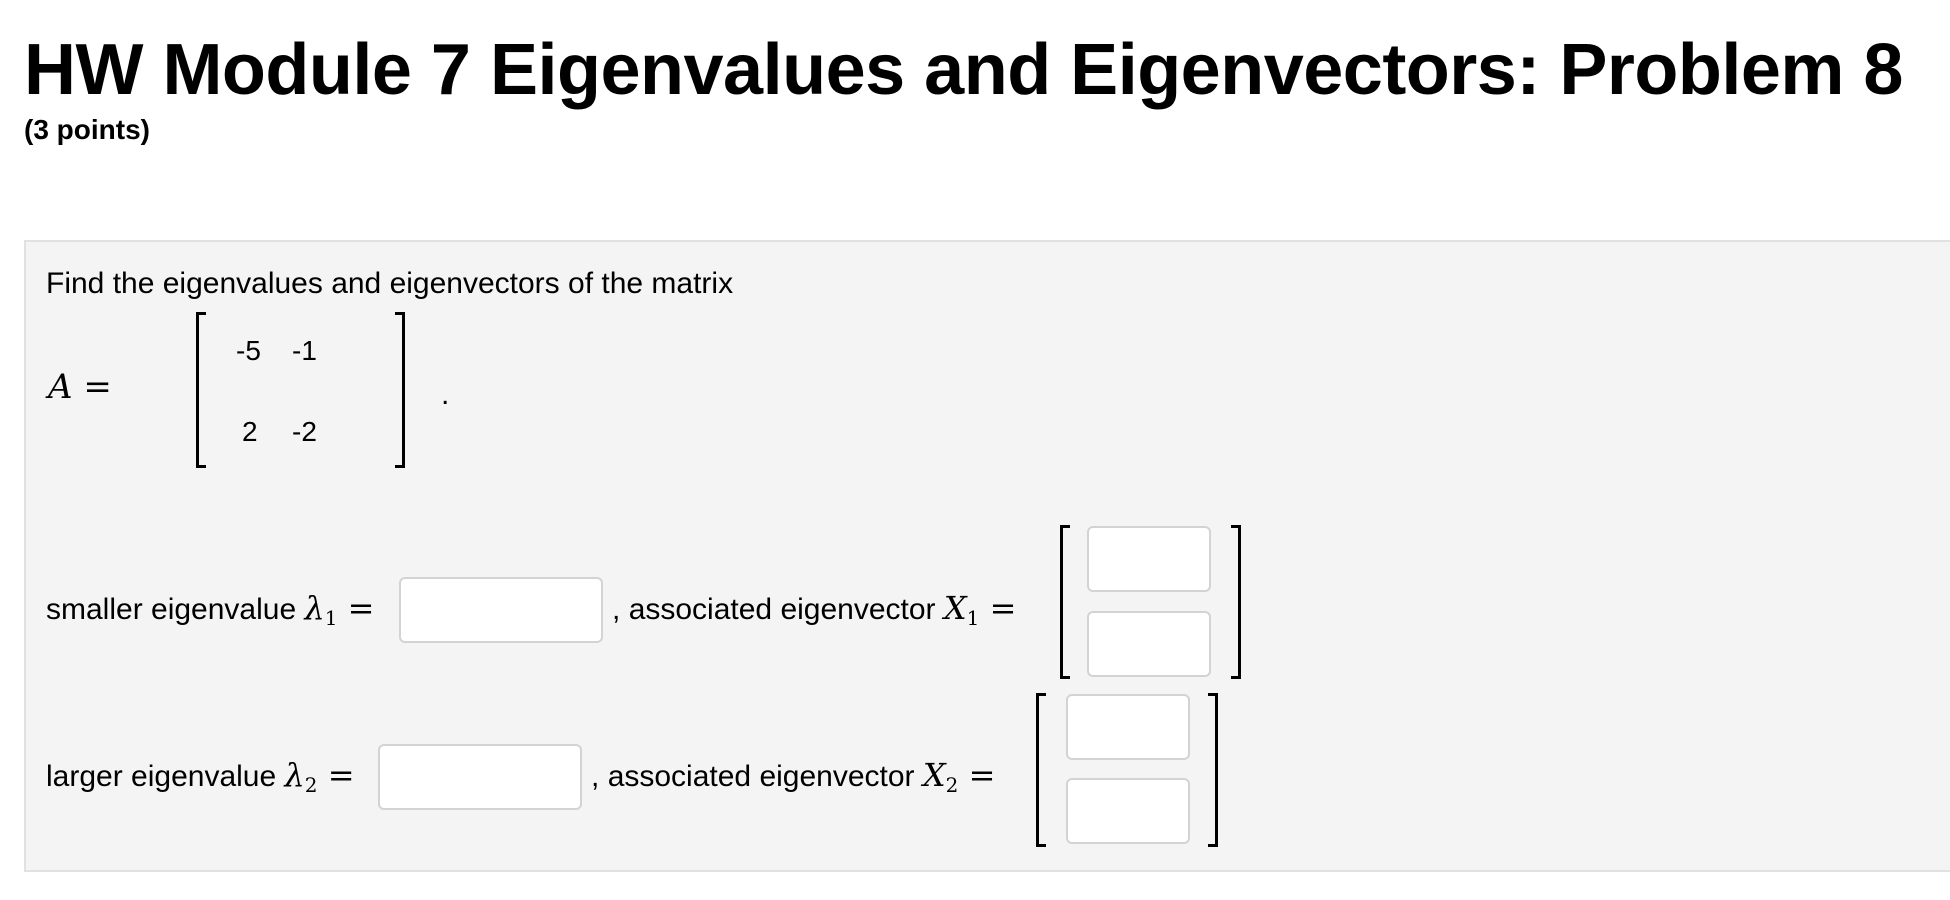  What do you see at coordinates (60, 387) in the screenshot?
I see `matrix-symbol: A` at bounding box center [60, 387].